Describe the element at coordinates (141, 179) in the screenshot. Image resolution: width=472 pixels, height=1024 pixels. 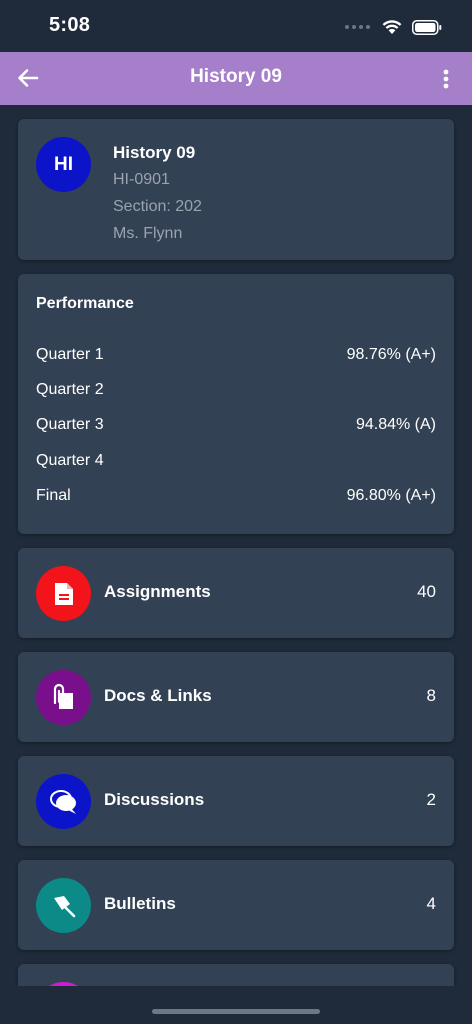
I see `course-code: HI-0901` at that location.